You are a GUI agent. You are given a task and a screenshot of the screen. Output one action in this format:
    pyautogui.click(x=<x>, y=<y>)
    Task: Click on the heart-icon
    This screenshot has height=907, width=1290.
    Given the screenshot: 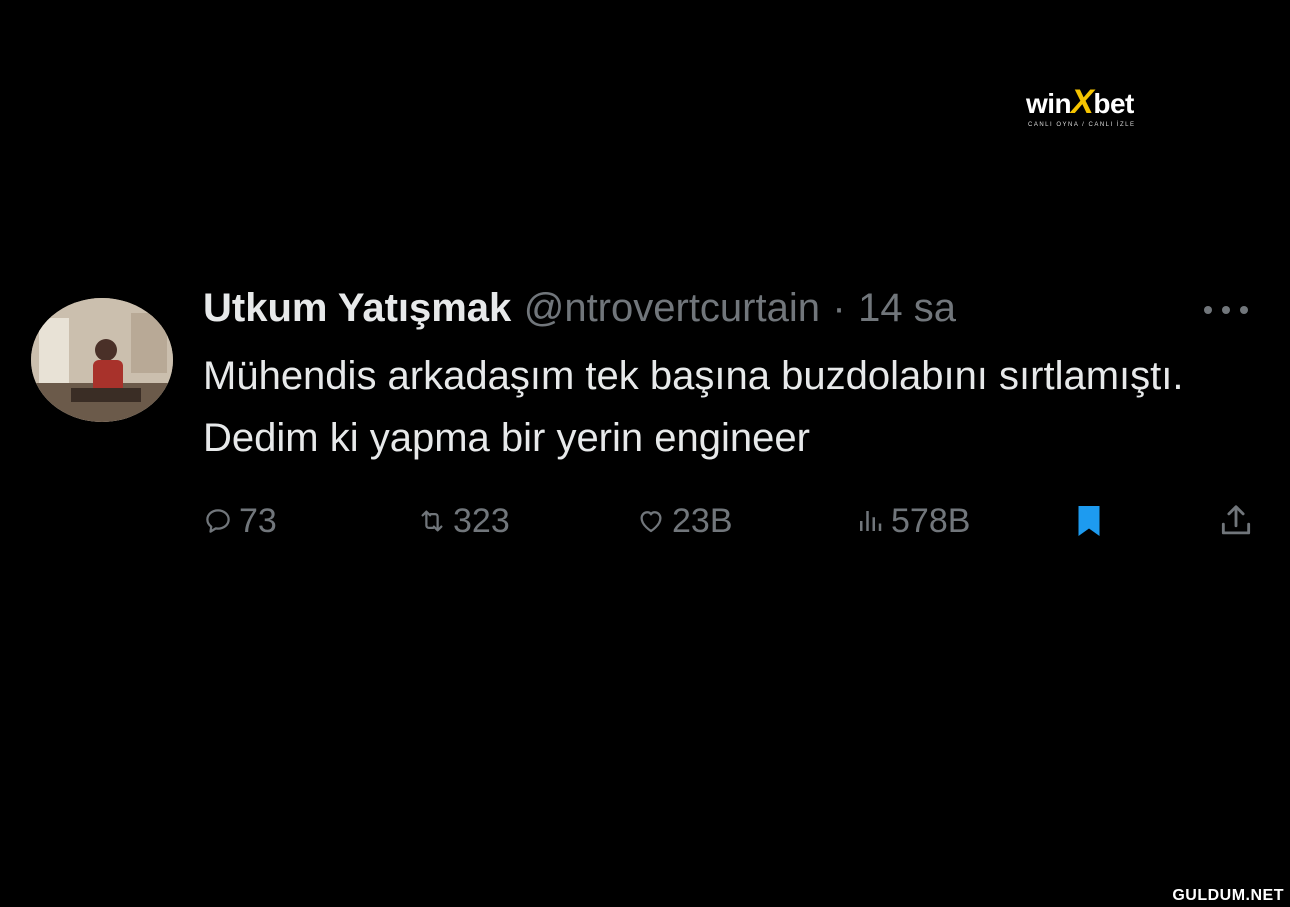 What is the action you would take?
    pyautogui.click(x=651, y=522)
    